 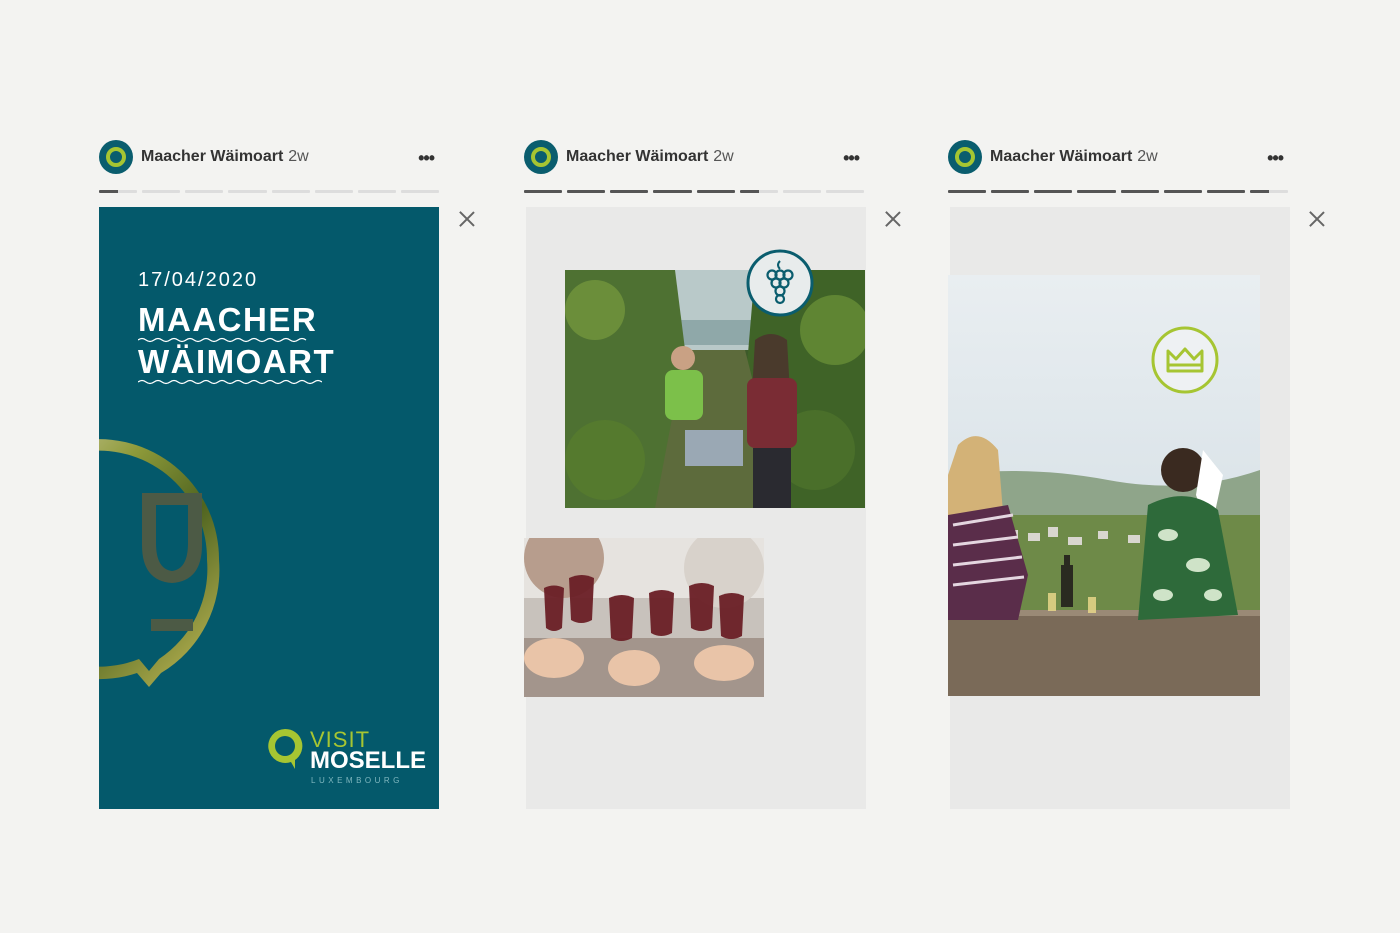 I want to click on crown-icon, so click(x=1185, y=360).